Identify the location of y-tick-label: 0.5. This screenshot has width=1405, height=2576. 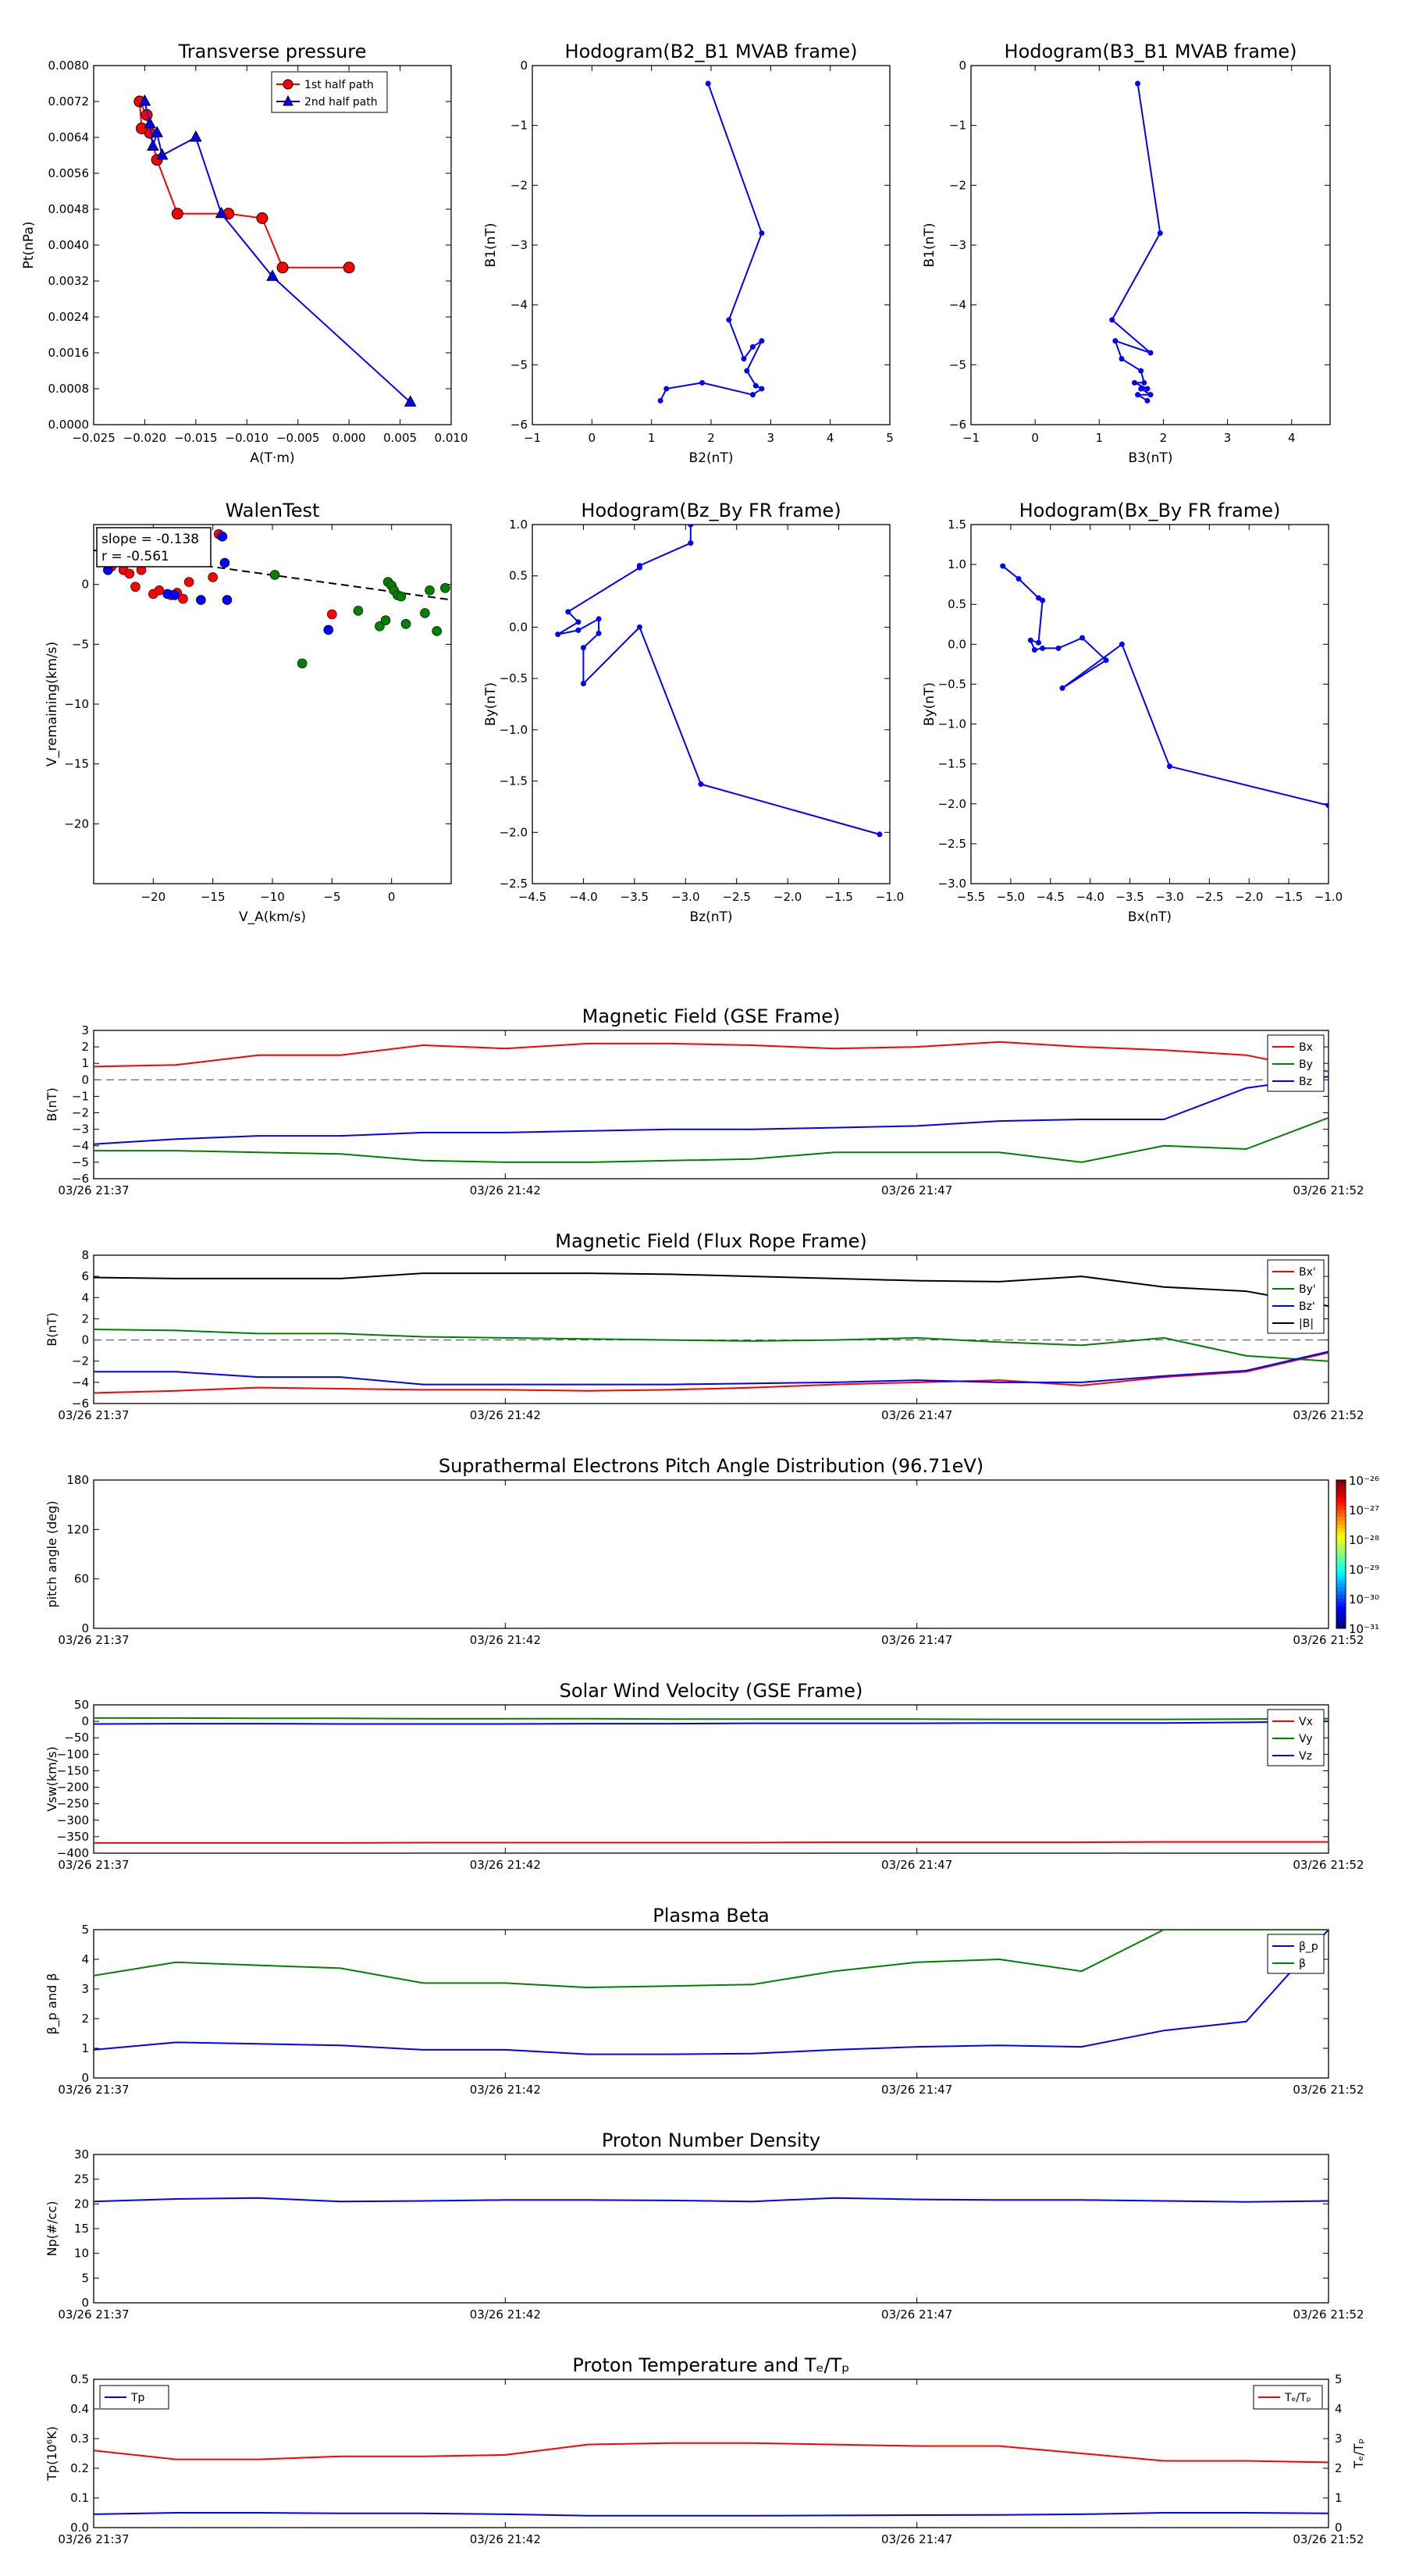
(957, 604).